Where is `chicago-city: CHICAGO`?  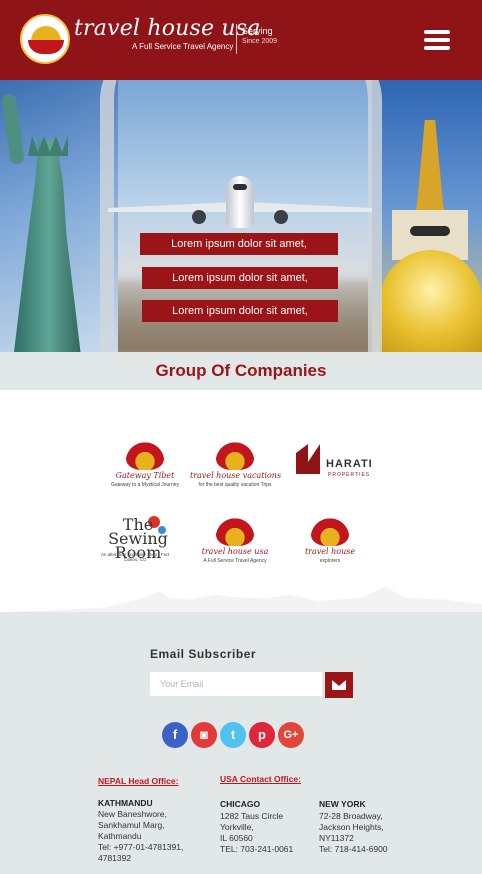 chicago-city: CHICAGO is located at coordinates (240, 804).